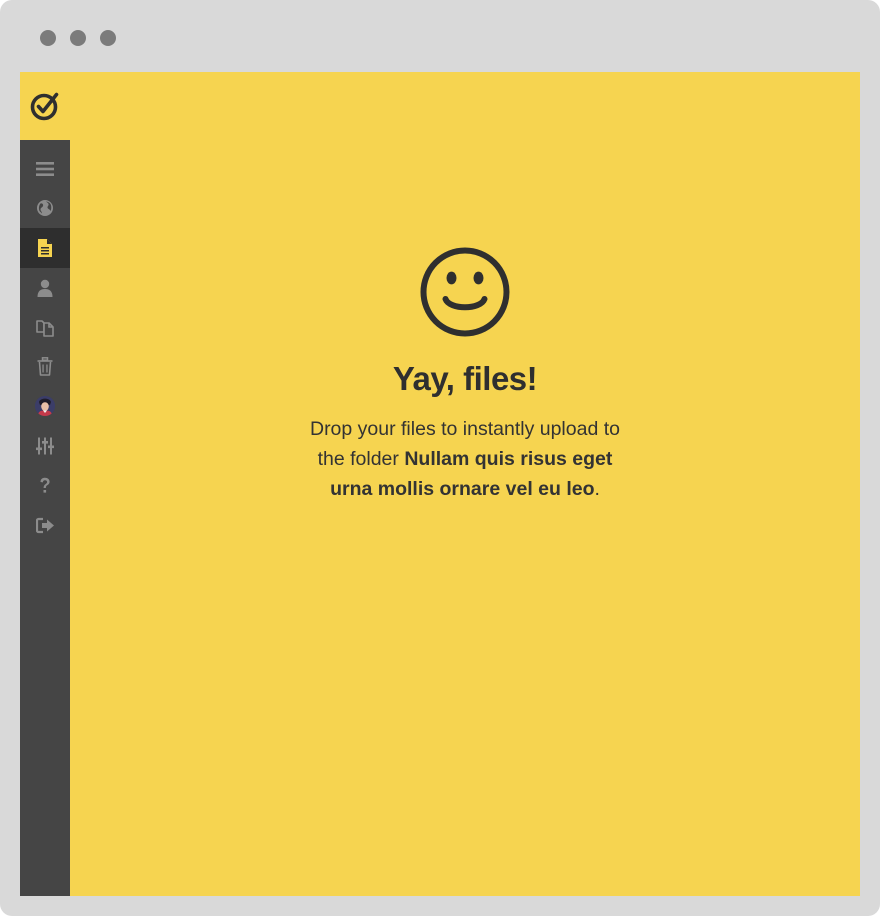  I want to click on file-icon, so click(45, 248).